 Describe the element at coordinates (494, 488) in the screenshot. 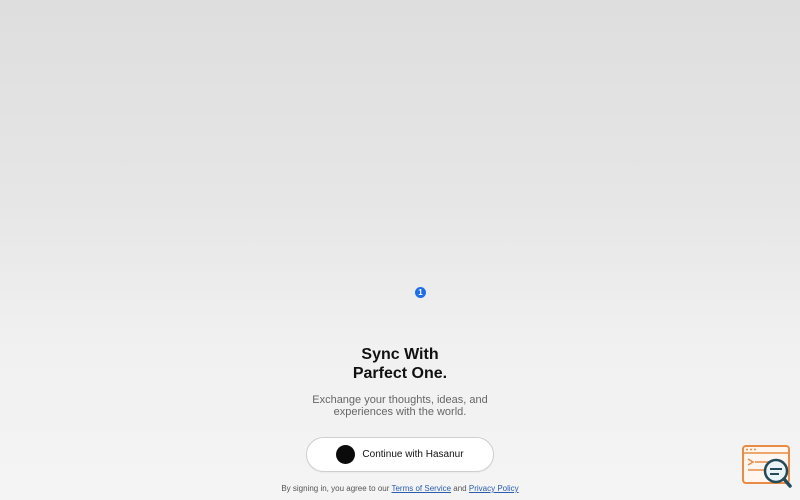

I see `privacy-policy-link: Privacy Policy` at that location.